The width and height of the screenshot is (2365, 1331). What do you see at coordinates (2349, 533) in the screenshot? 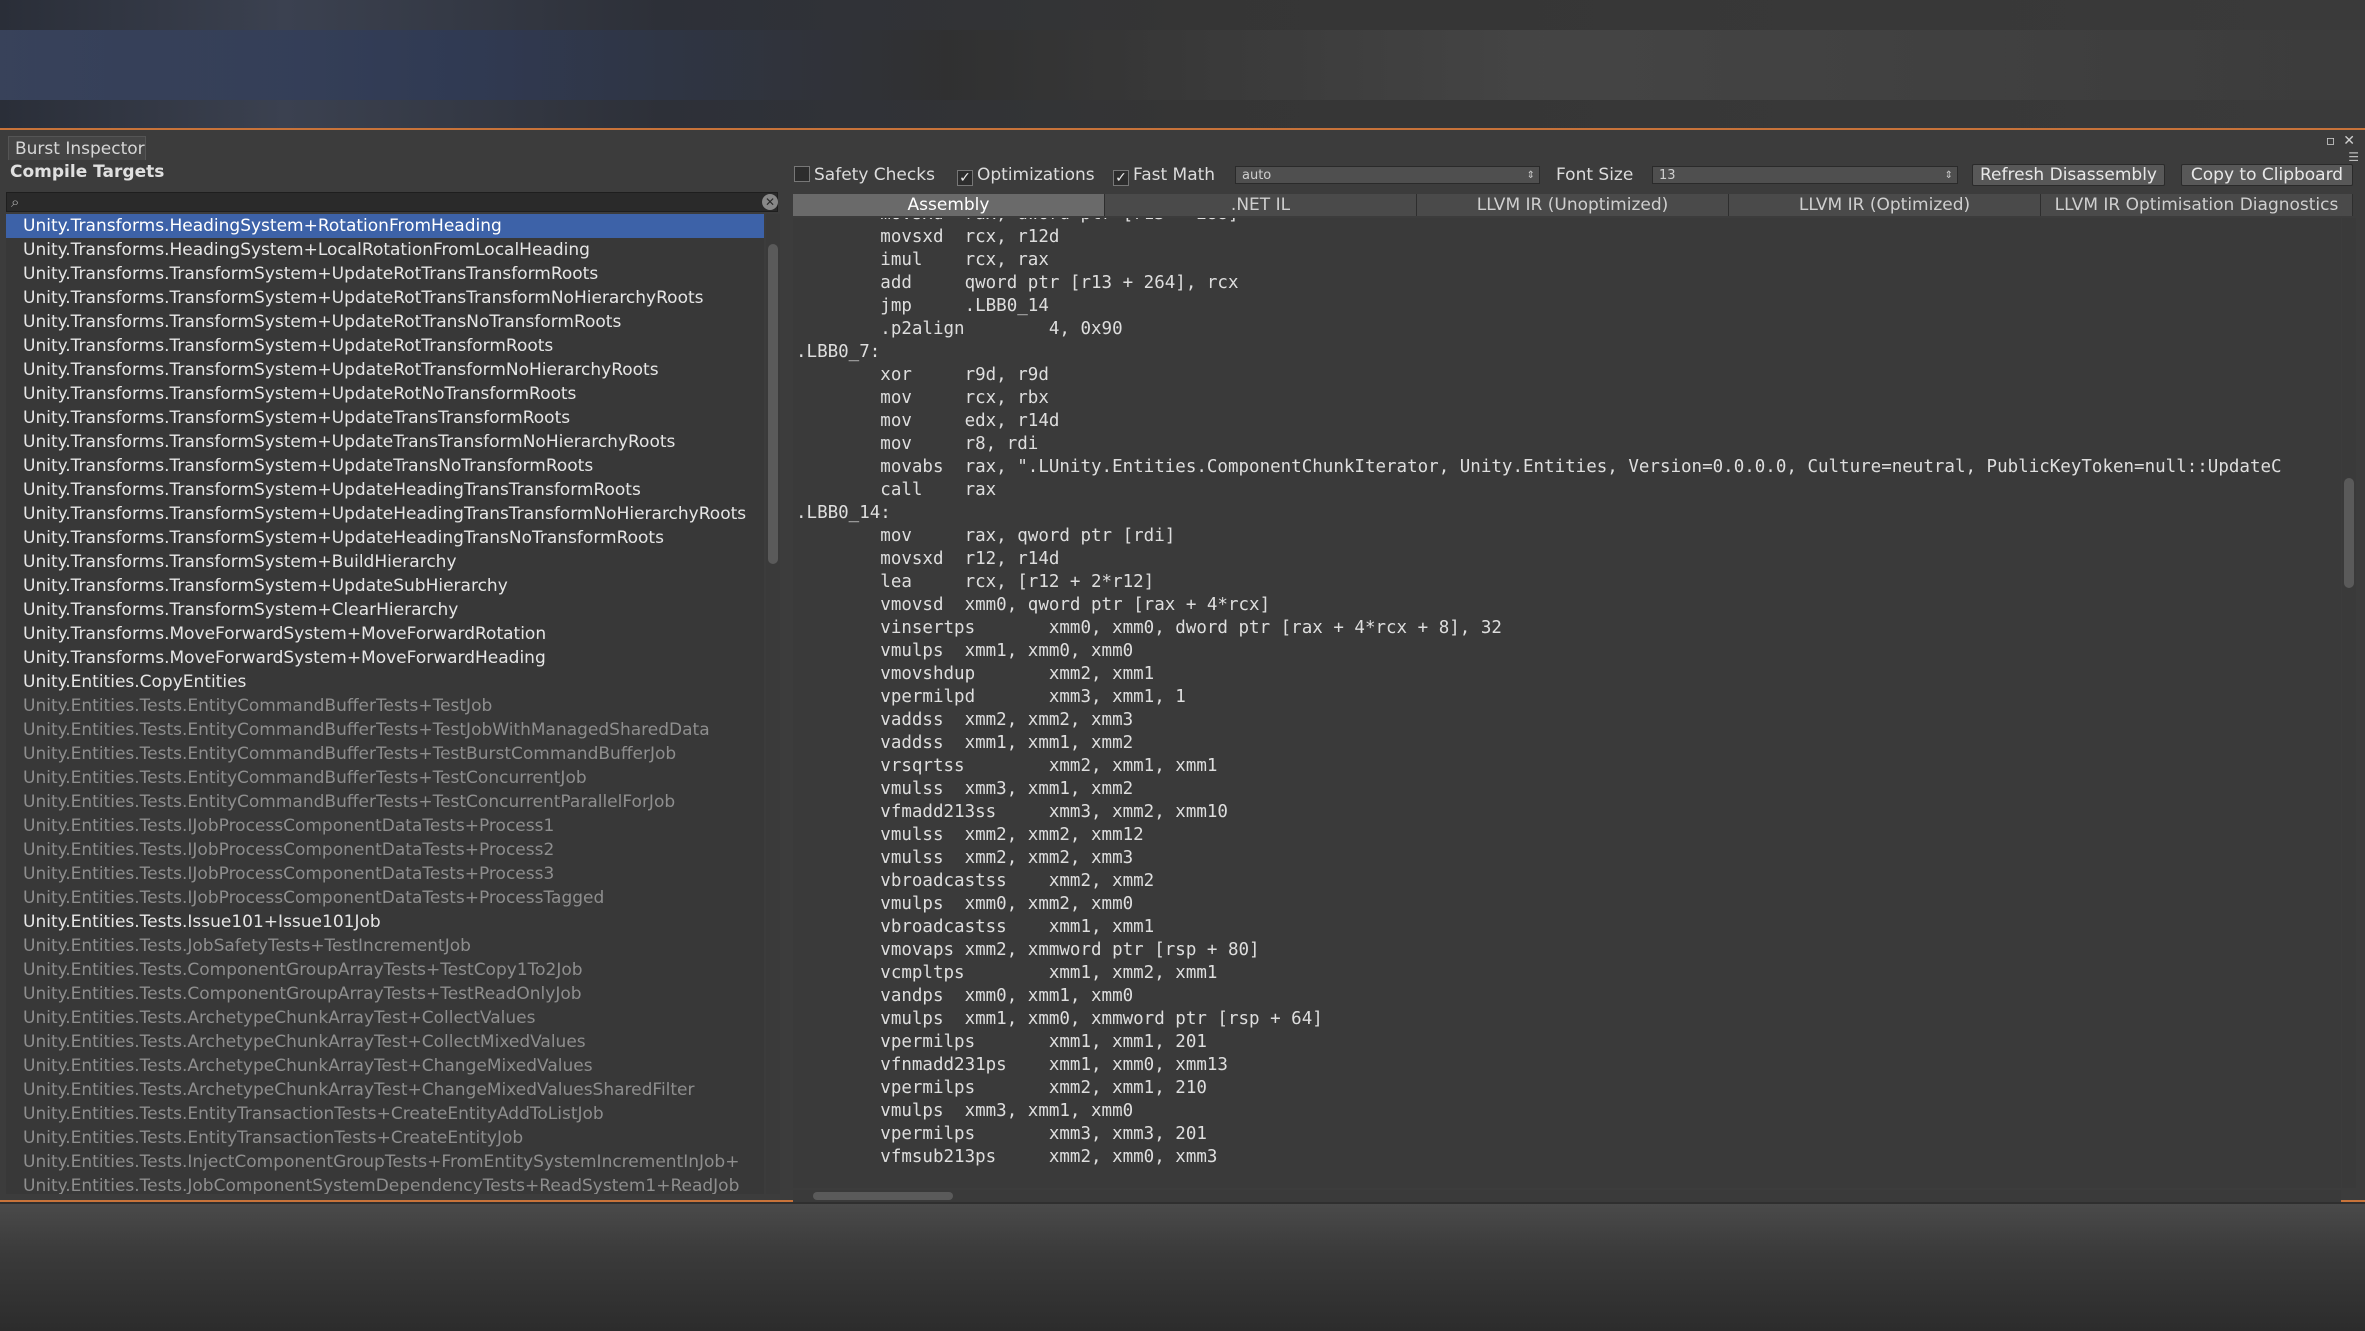
I see `vertical-scrollbar-thumb` at bounding box center [2349, 533].